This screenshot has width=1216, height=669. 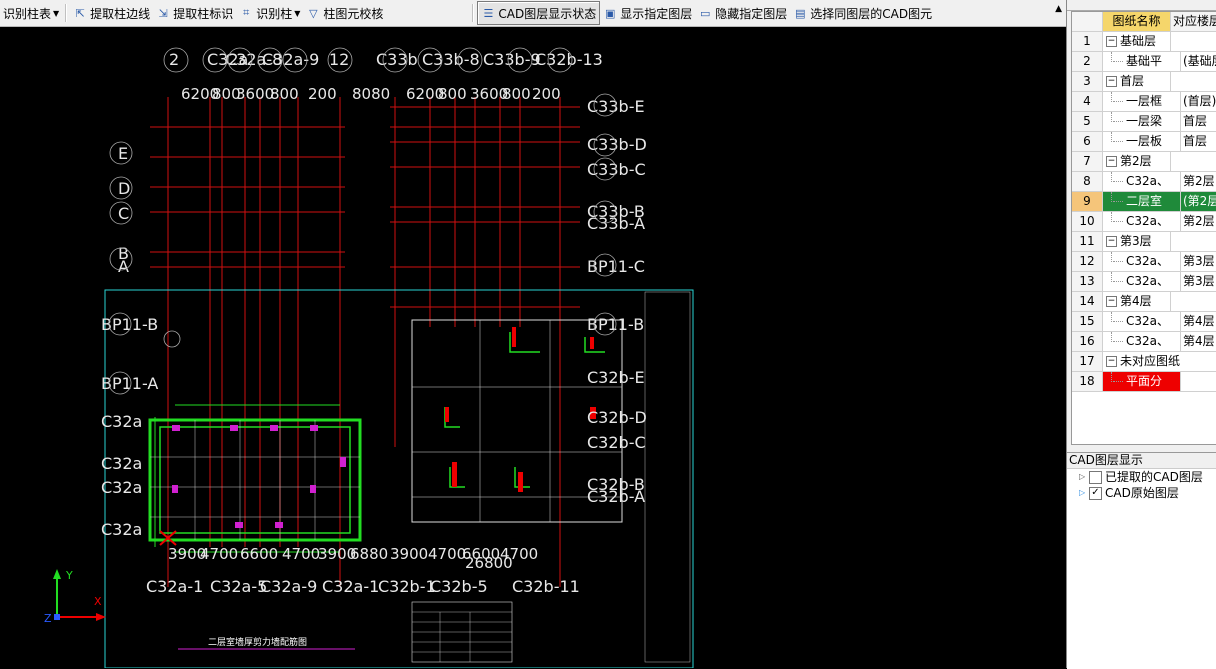 I want to click on table-row: 8 C32a、 第2层, so click(x=1144, y=182).